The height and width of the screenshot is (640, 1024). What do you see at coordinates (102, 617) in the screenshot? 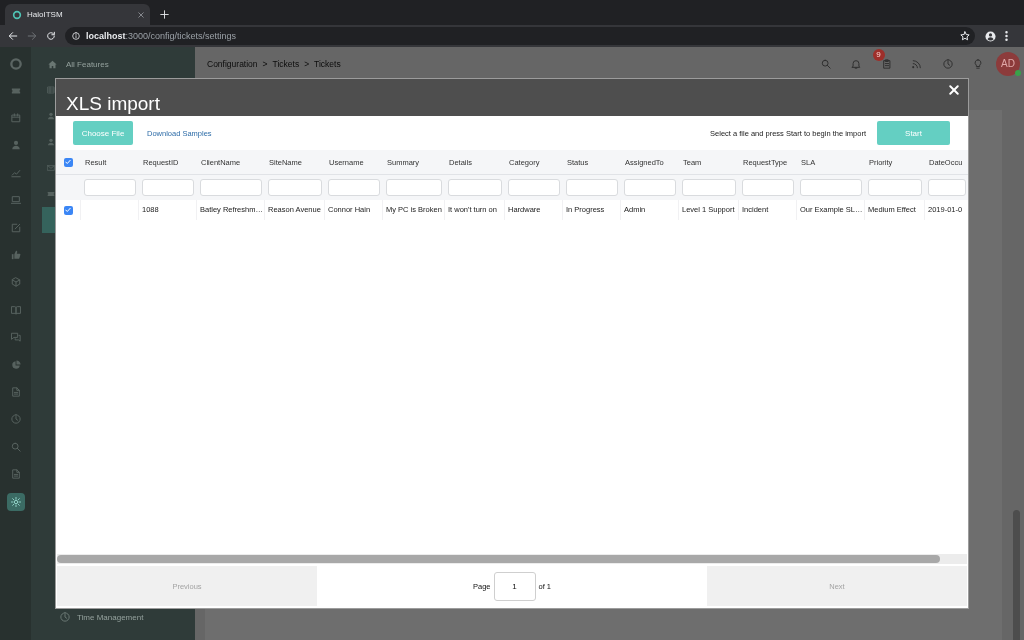
I see `sidebar-item: Time Management` at bounding box center [102, 617].